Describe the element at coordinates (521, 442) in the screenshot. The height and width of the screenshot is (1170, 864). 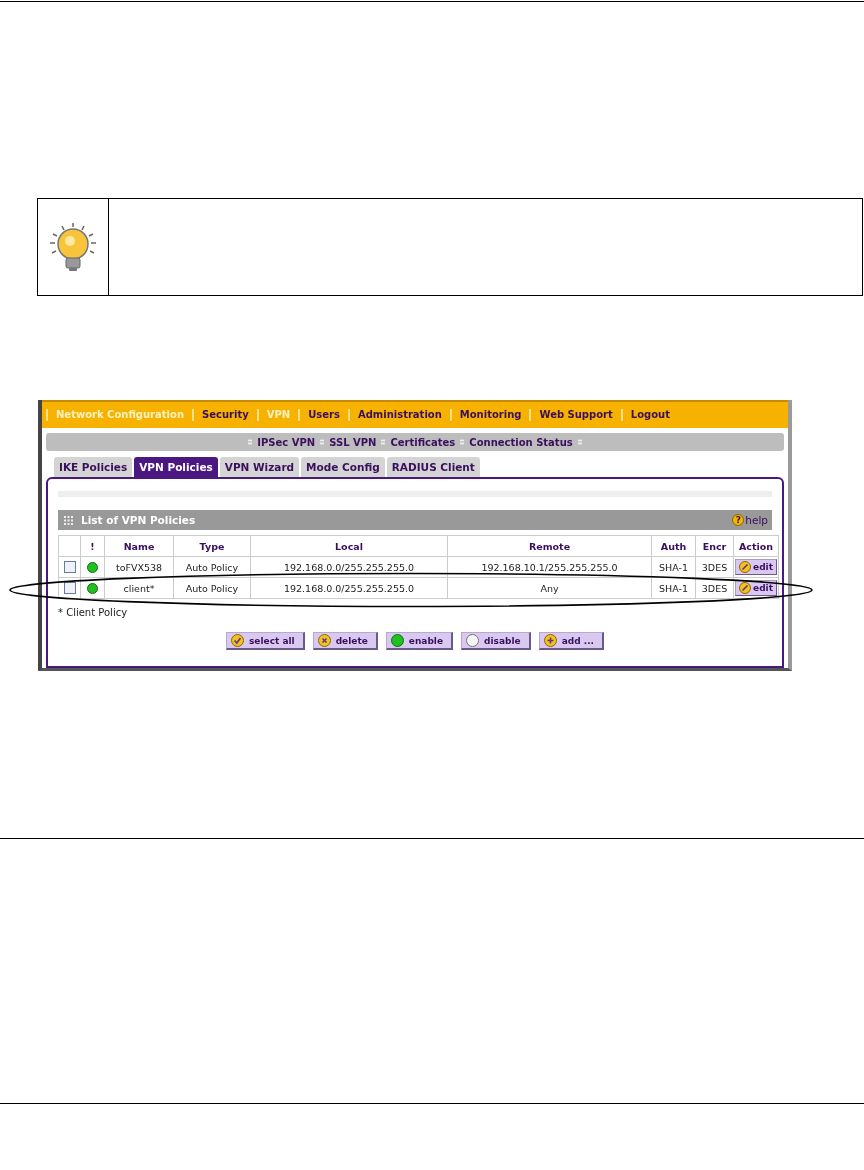
I see `submenu-item: Connection Status` at that location.